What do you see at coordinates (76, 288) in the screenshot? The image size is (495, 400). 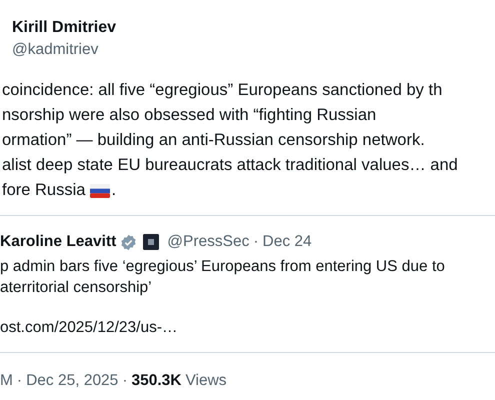 I see `quote-text-line: aterritorial censorship’` at bounding box center [76, 288].